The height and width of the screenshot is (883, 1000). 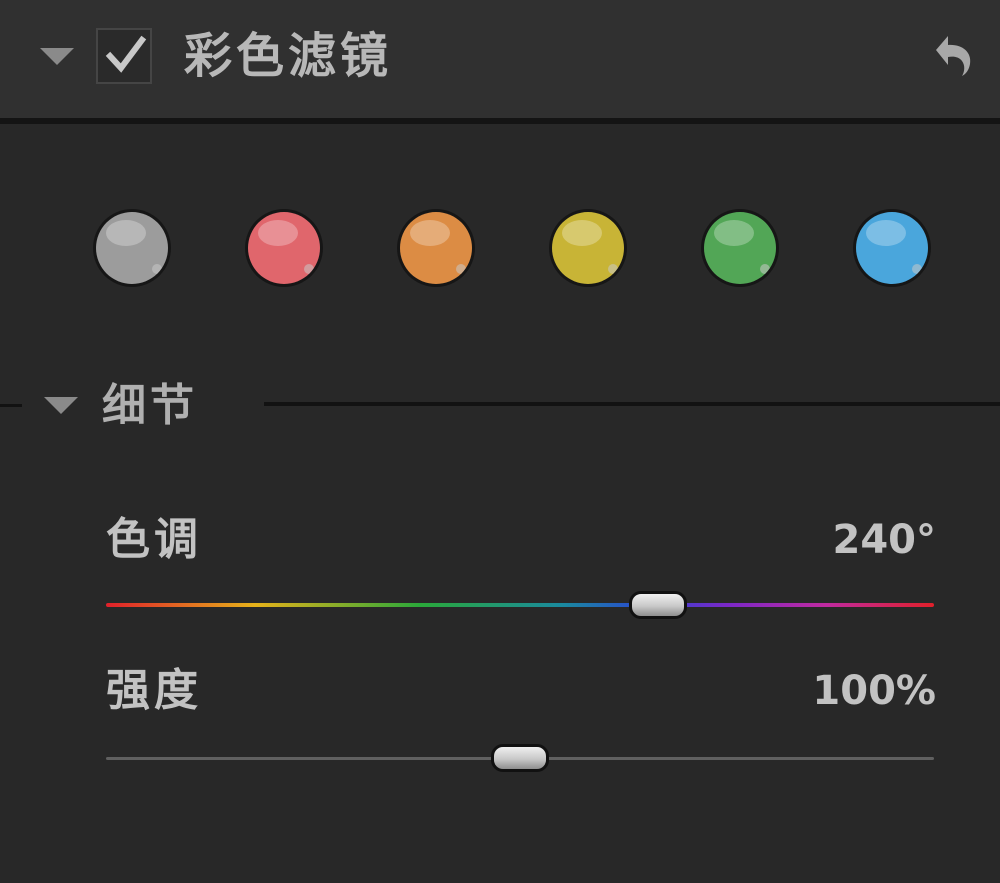 What do you see at coordinates (884, 540) in the screenshot?
I see `hue-value: 240°` at bounding box center [884, 540].